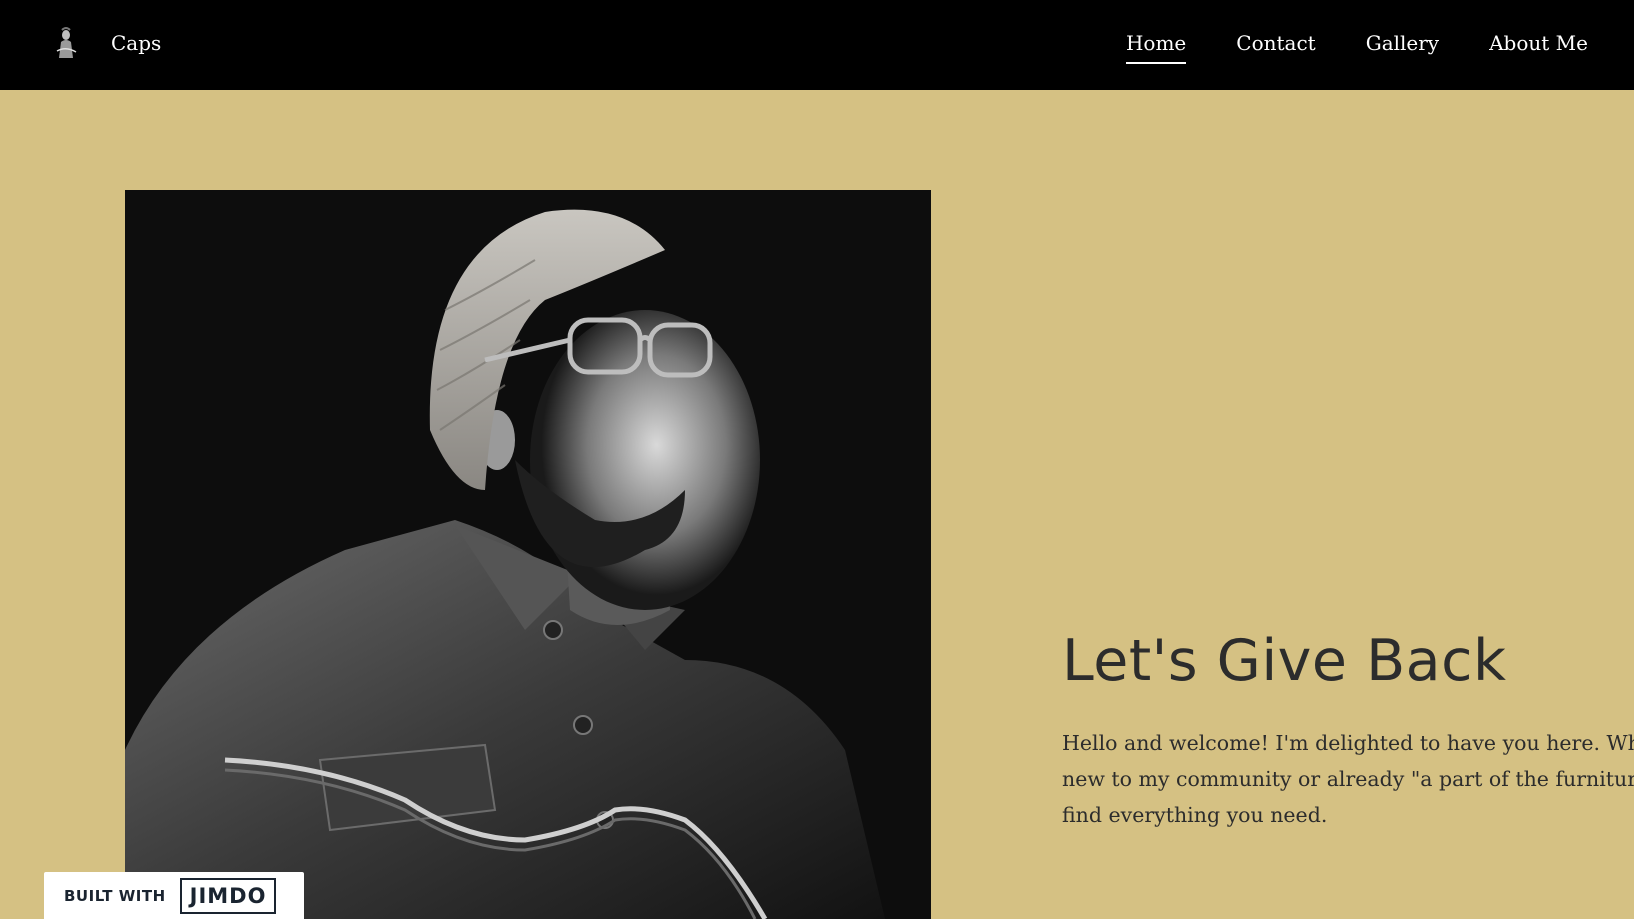 The width and height of the screenshot is (1634, 919). Describe the element at coordinates (1156, 46) in the screenshot. I see `nav-item-home: Home` at that location.